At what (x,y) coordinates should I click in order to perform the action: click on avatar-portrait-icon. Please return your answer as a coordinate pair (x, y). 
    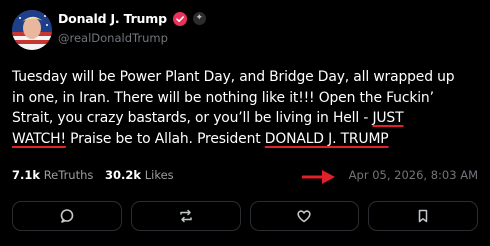
    Looking at the image, I should click on (32, 30).